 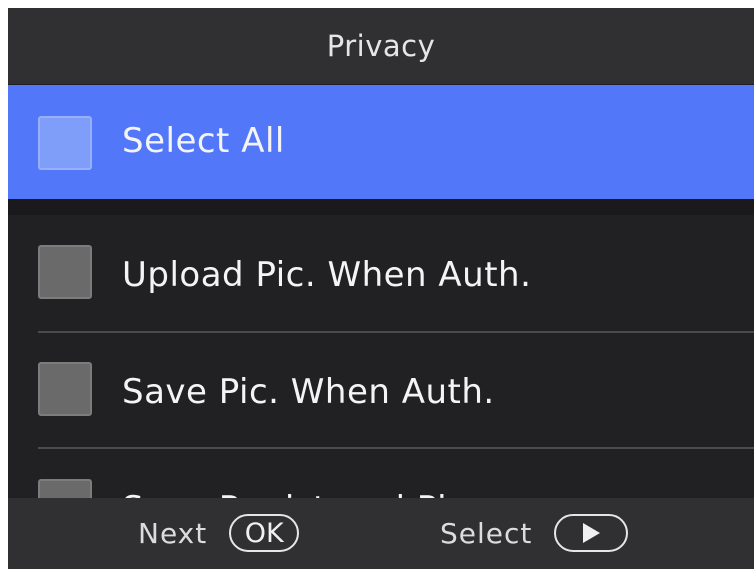 What do you see at coordinates (173, 533) in the screenshot?
I see `next-label: Next` at bounding box center [173, 533].